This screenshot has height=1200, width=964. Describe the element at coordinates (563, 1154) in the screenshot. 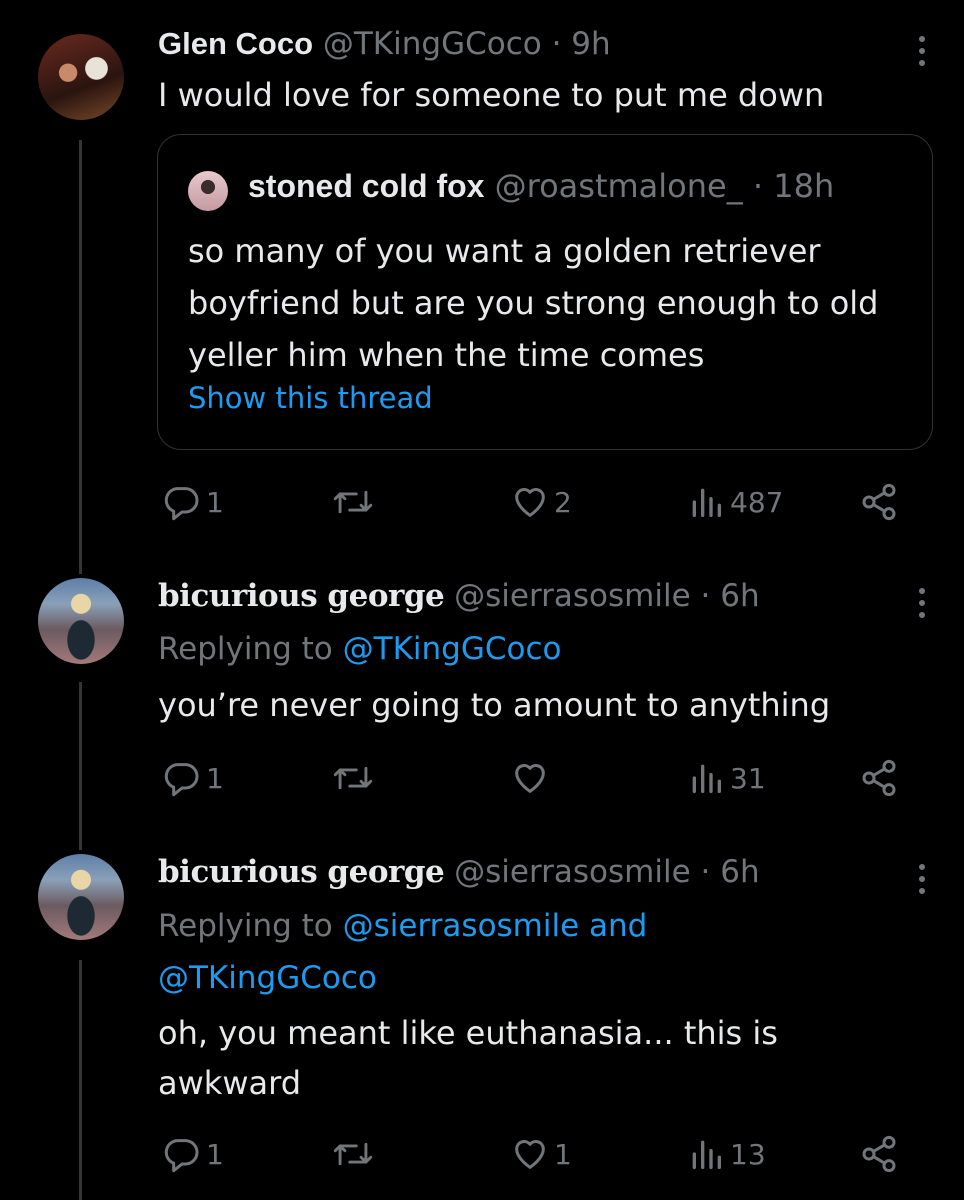

I see `like-count: 1` at that location.